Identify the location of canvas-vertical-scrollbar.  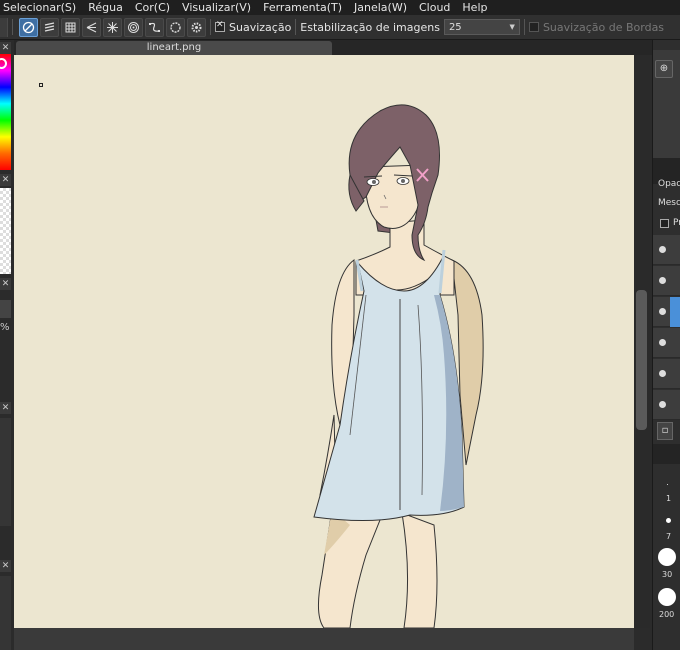
(642, 341).